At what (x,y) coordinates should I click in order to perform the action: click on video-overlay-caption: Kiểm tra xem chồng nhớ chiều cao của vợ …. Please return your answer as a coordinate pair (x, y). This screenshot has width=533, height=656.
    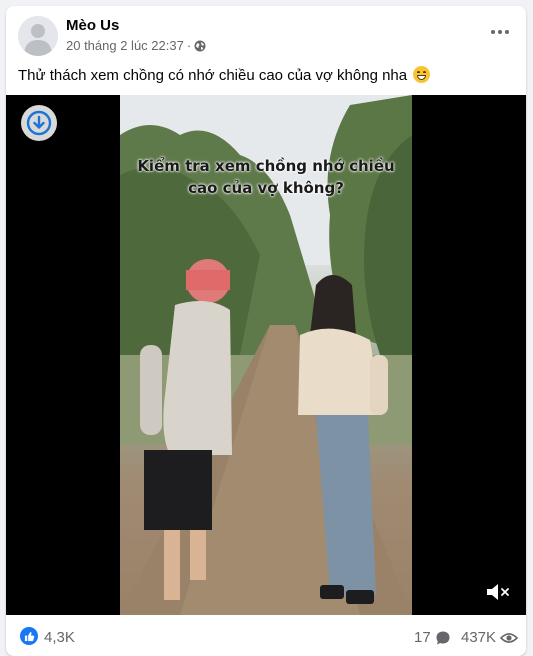
    Looking at the image, I should click on (266, 177).